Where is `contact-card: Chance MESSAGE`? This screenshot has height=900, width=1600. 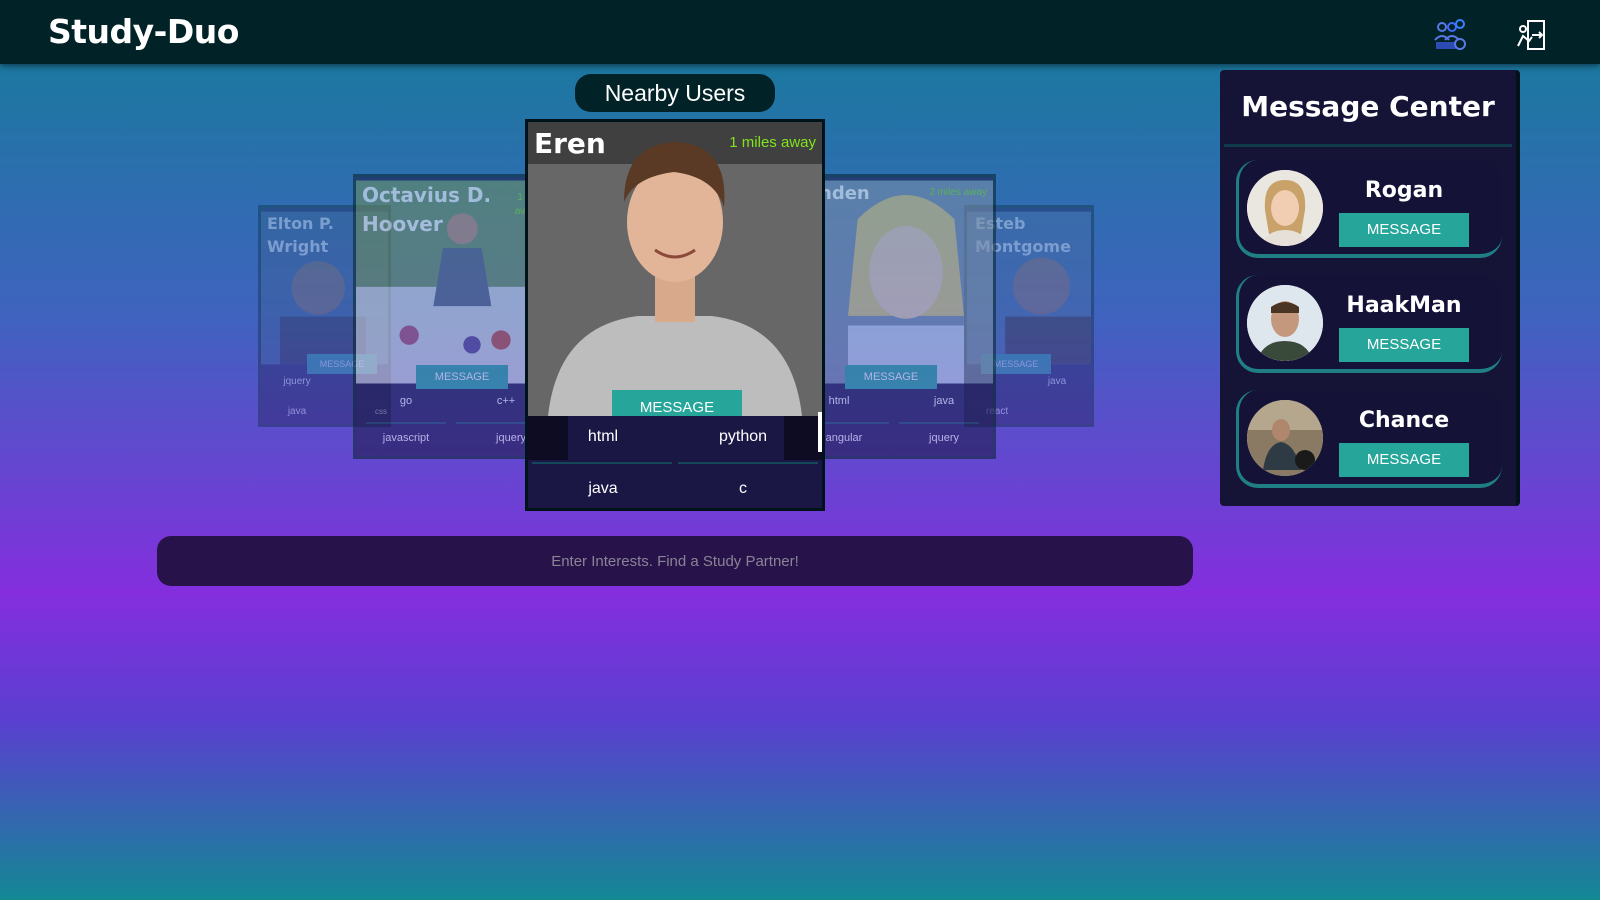 contact-card: Chance MESSAGE is located at coordinates (1369, 439).